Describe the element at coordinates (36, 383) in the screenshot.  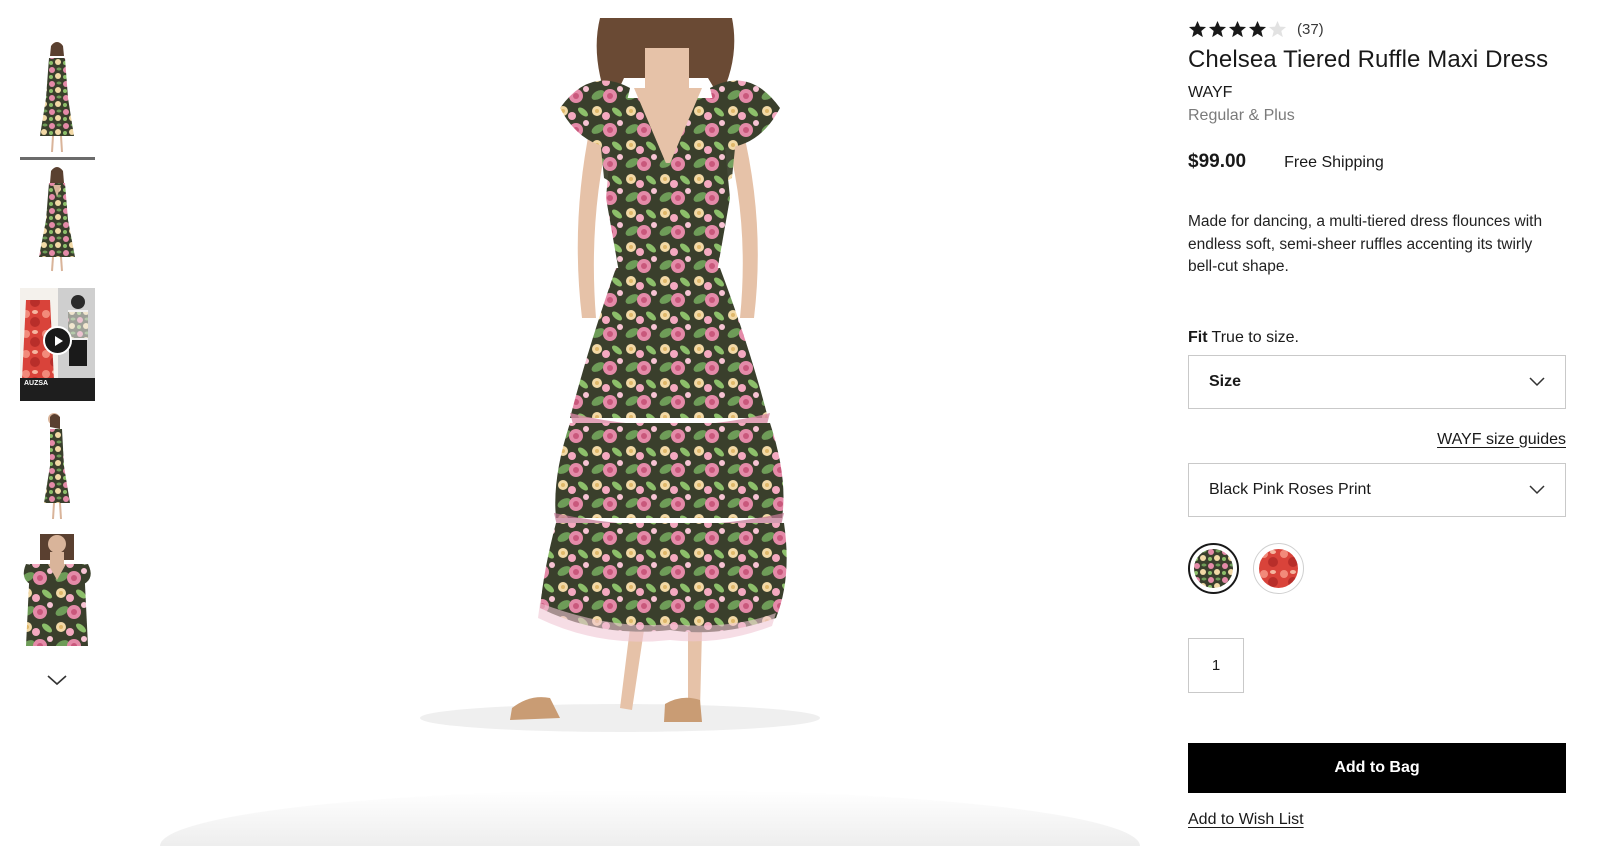
I see `video-caption: AUZSA` at that location.